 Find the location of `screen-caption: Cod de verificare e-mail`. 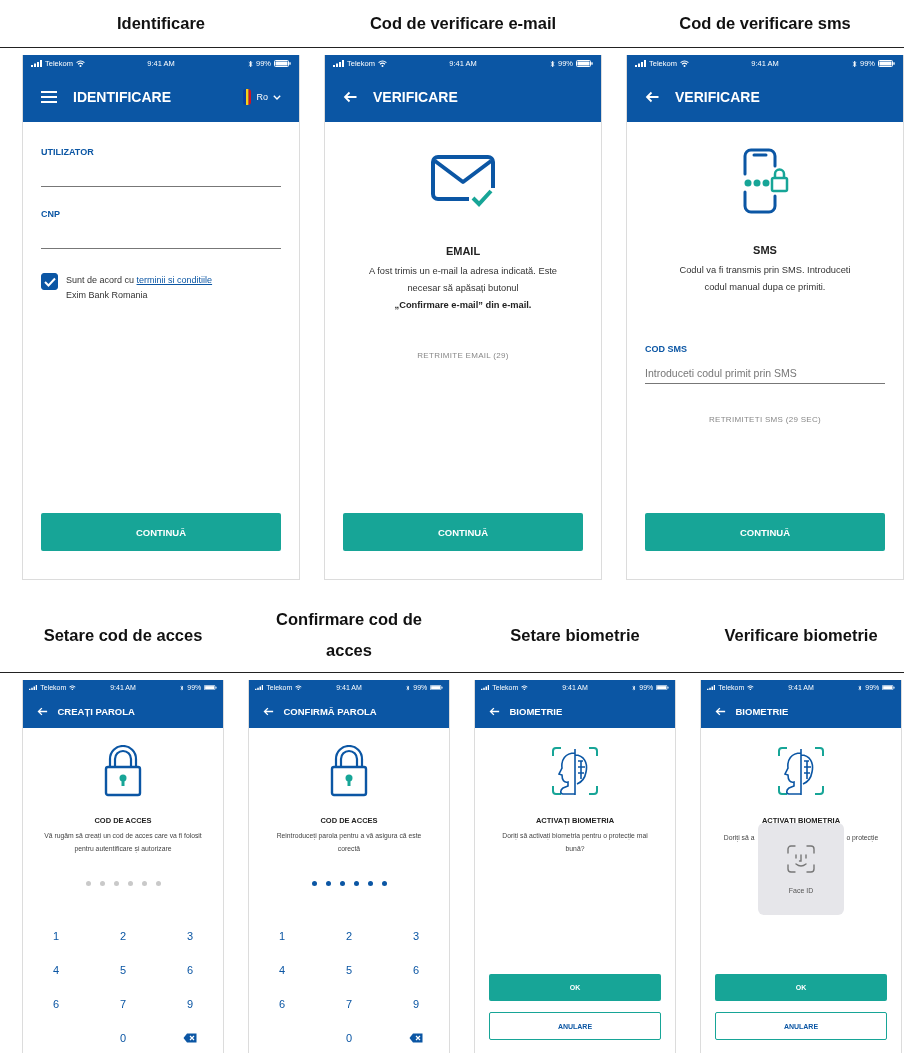

screen-caption: Cod de verificare e-mail is located at coordinates (463, 23).